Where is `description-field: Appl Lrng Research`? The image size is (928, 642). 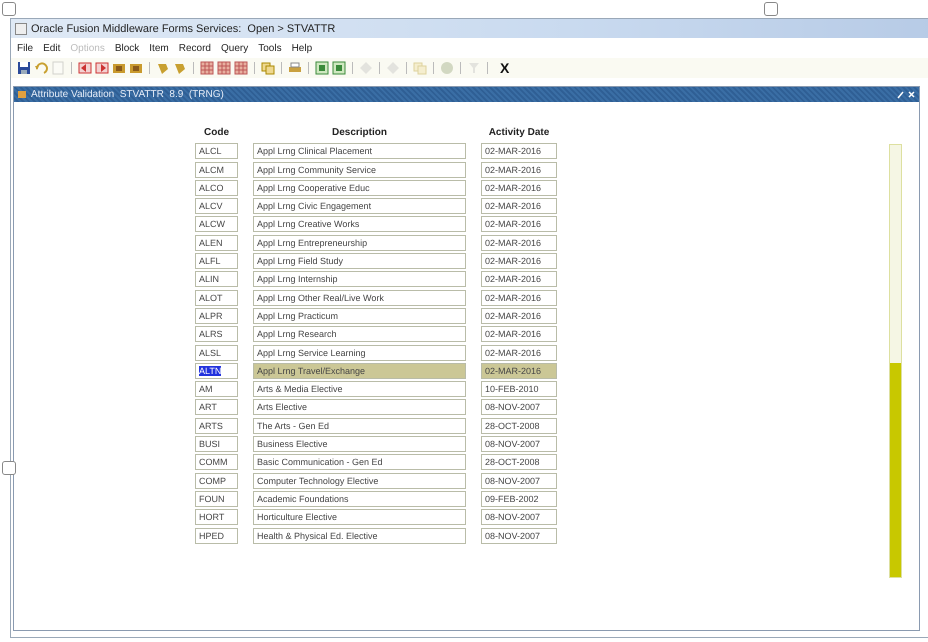
description-field: Appl Lrng Research is located at coordinates (359, 334).